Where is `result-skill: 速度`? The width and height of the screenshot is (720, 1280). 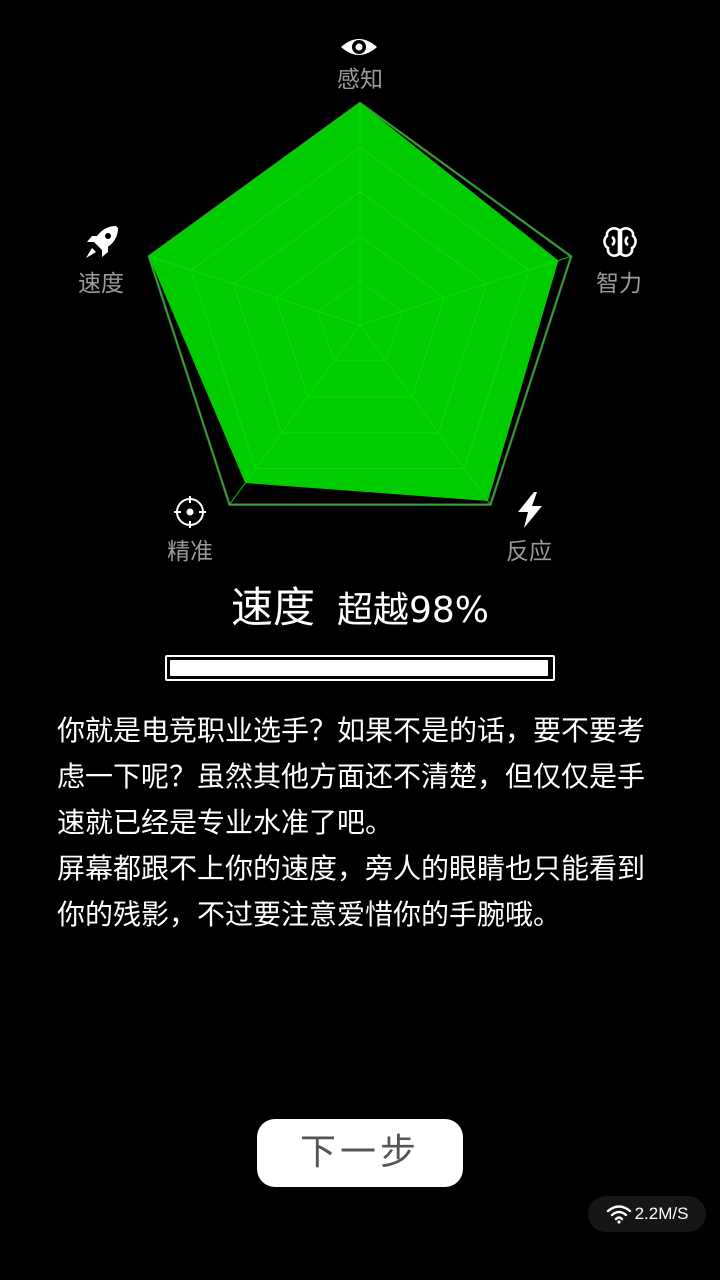 result-skill: 速度 is located at coordinates (272, 607).